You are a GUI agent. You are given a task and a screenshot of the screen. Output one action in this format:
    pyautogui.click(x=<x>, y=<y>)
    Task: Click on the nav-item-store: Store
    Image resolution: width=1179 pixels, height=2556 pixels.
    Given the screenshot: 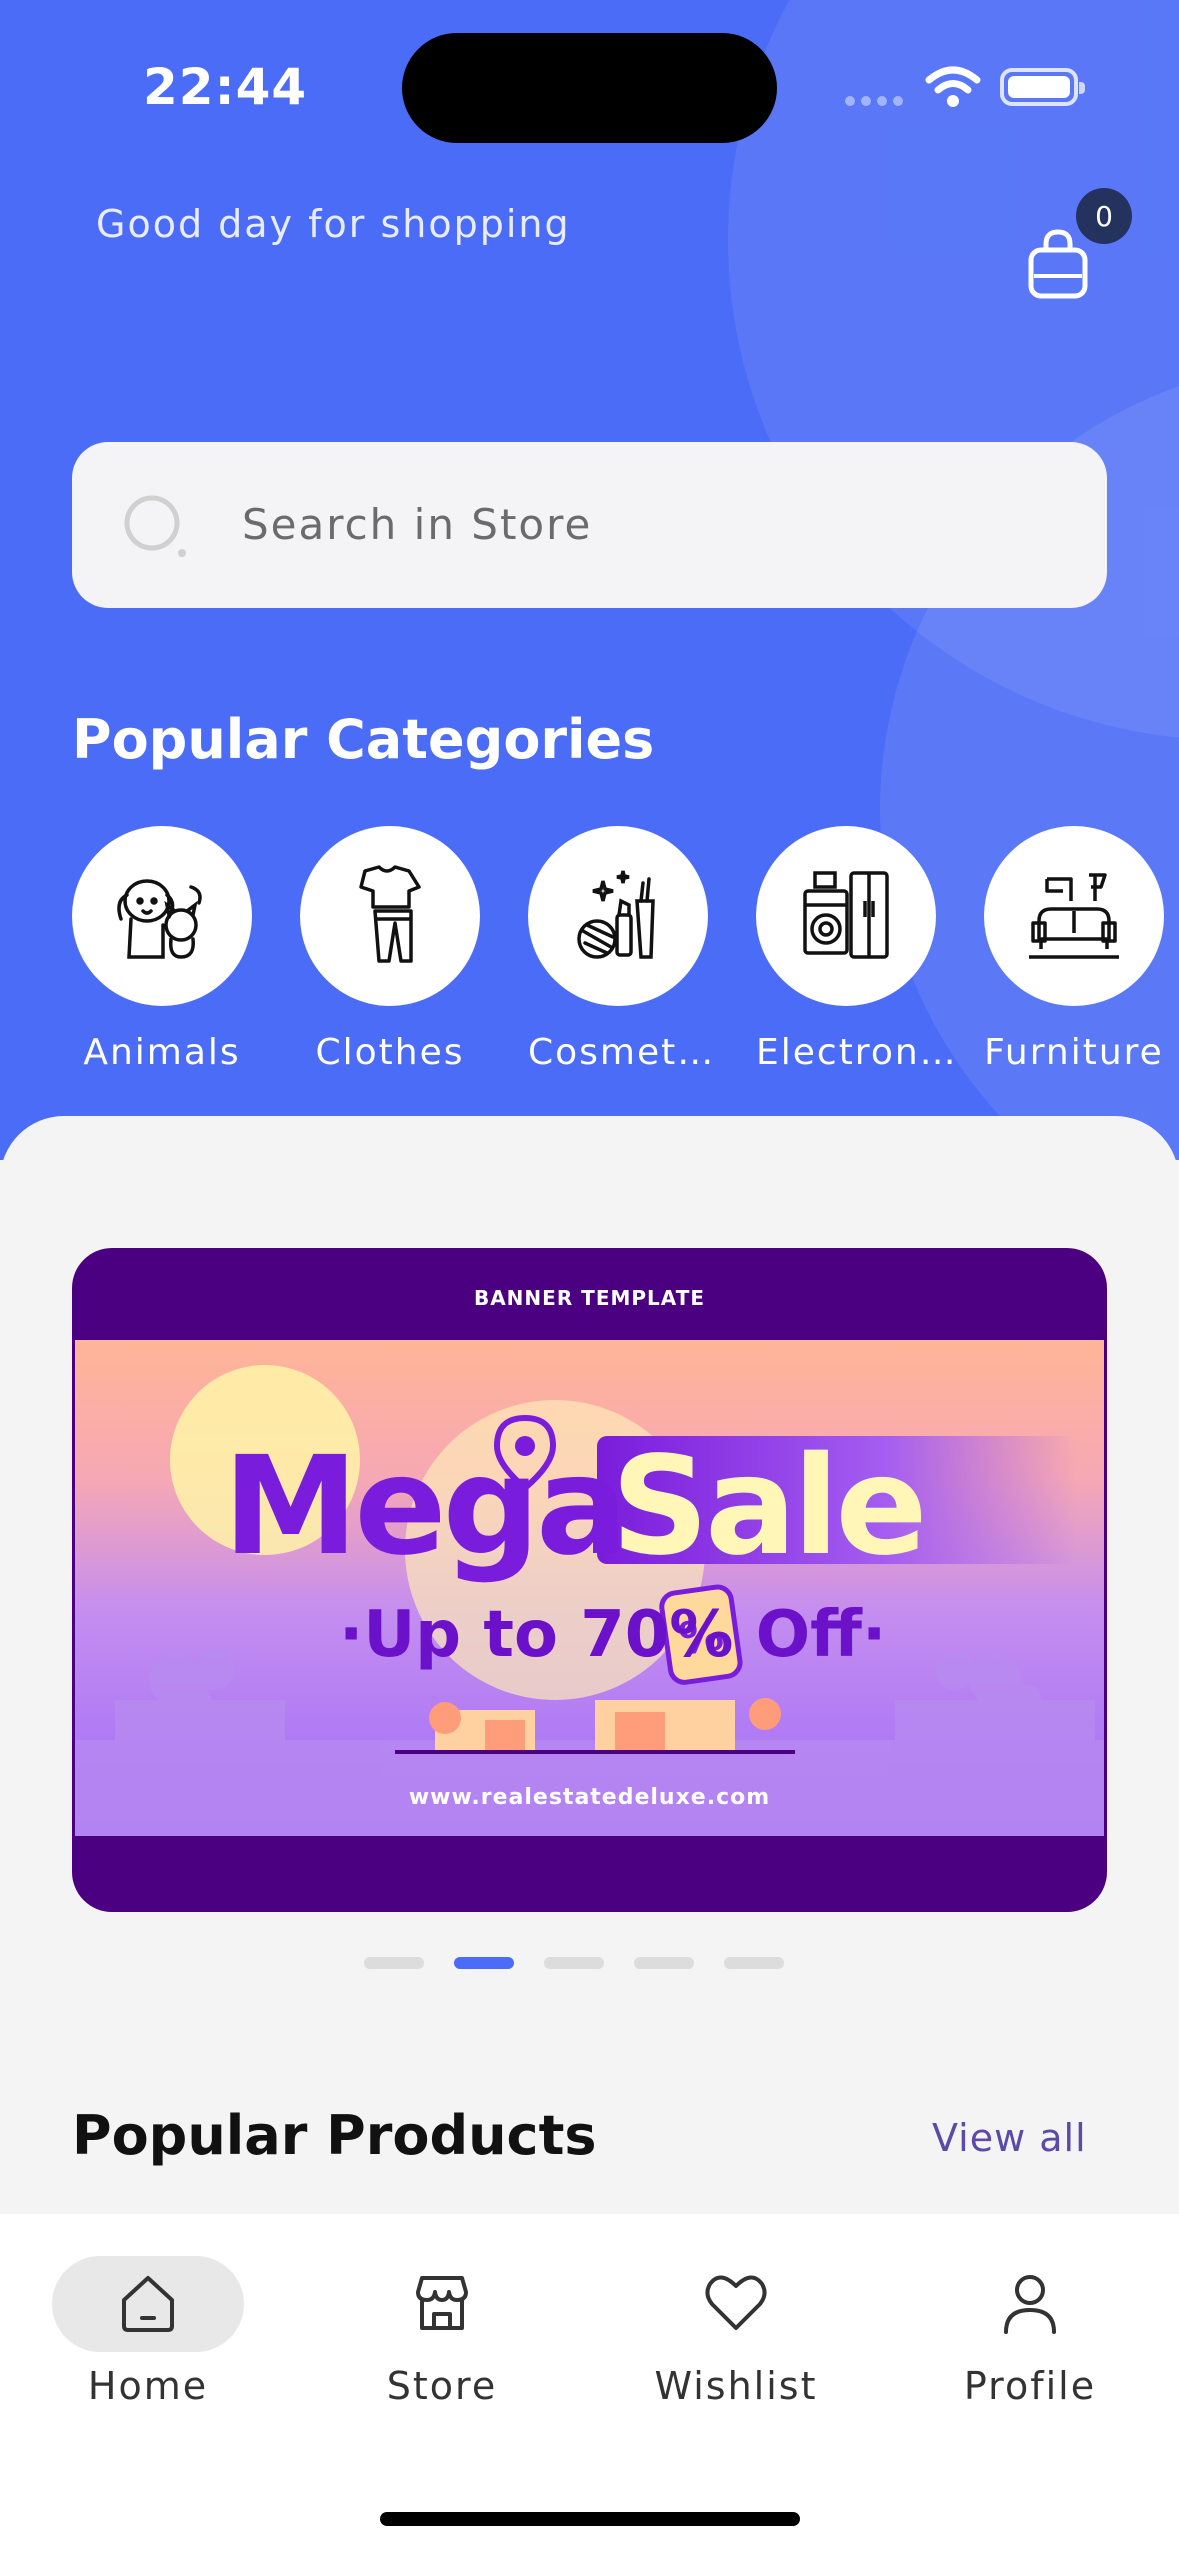 What is the action you would take?
    pyautogui.click(x=442, y=2332)
    